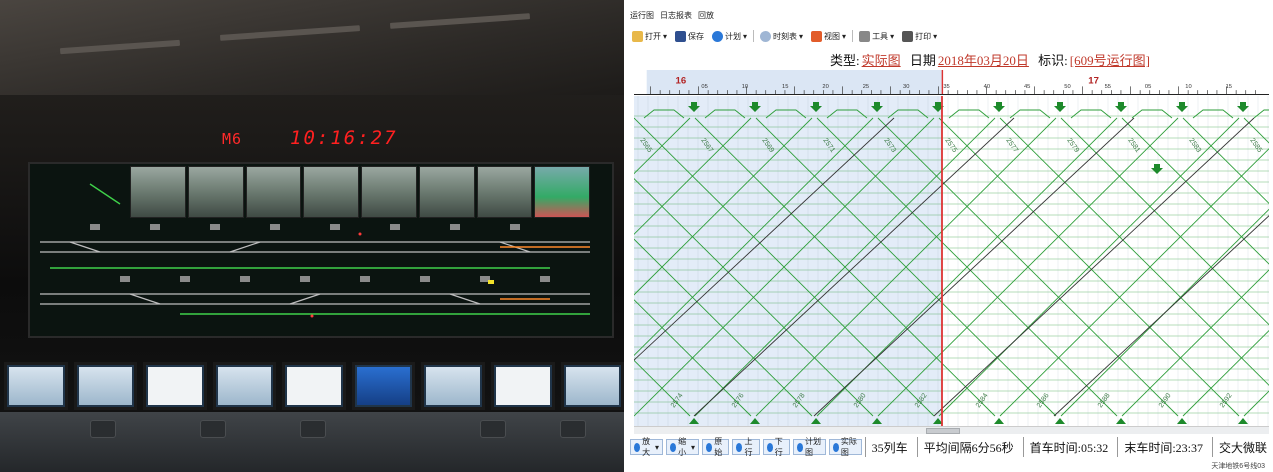 Image resolution: width=1273 pixels, height=472 pixels. Describe the element at coordinates (1068, 447) in the screenshot. I see `first-train-time: 首车时间:05:32` at that location.